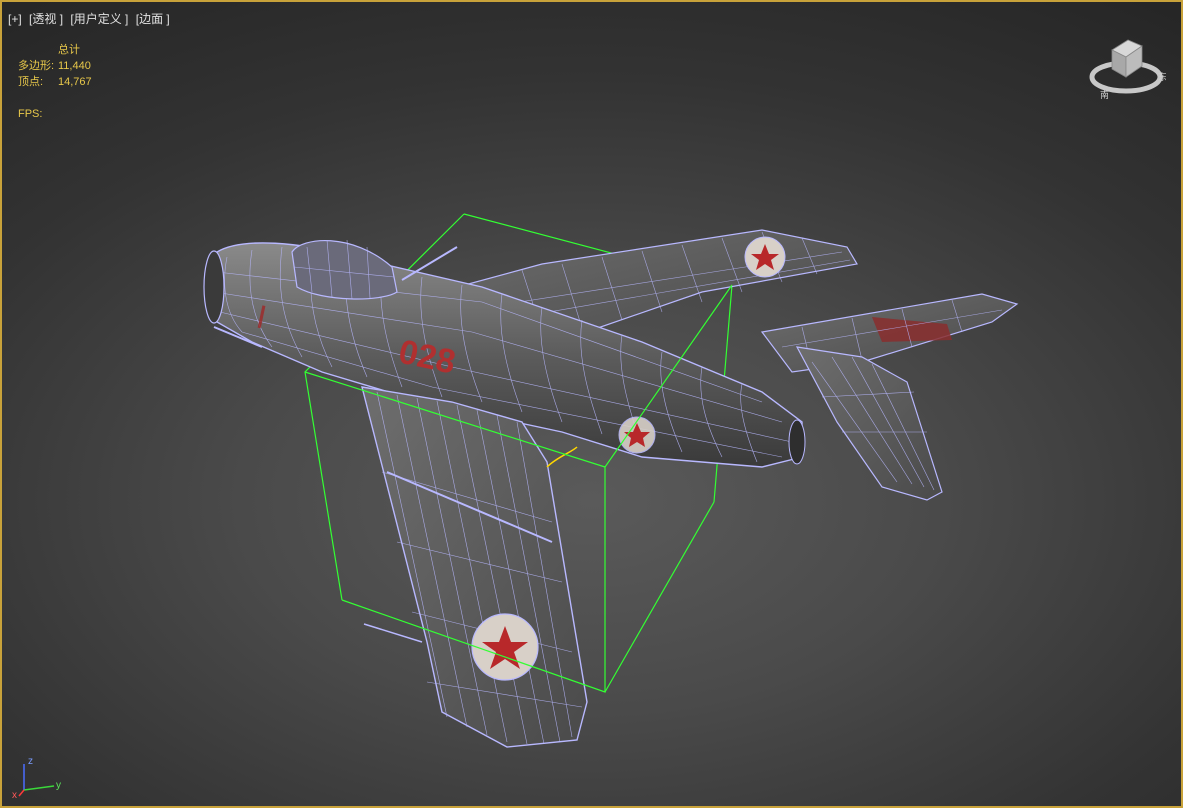 This screenshot has height=808, width=1183. I want to click on vertical-tail-fin, so click(869, 423).